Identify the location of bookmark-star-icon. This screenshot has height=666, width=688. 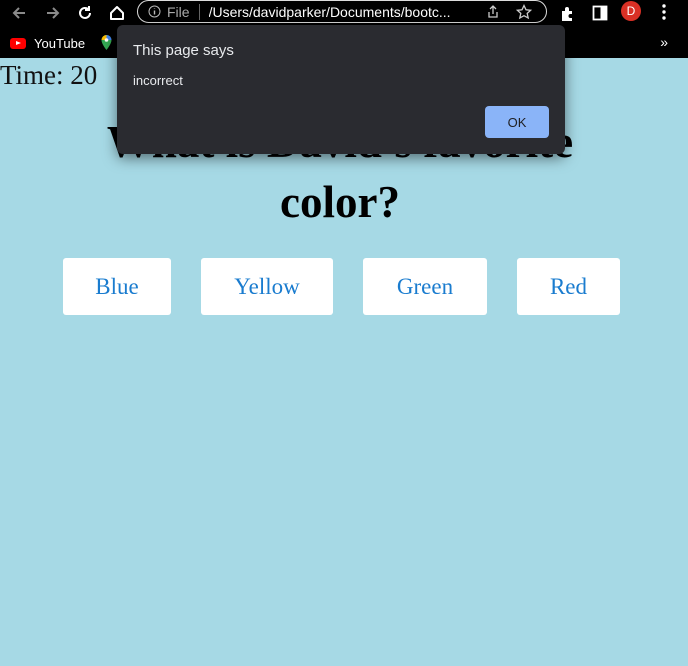
(523, 11).